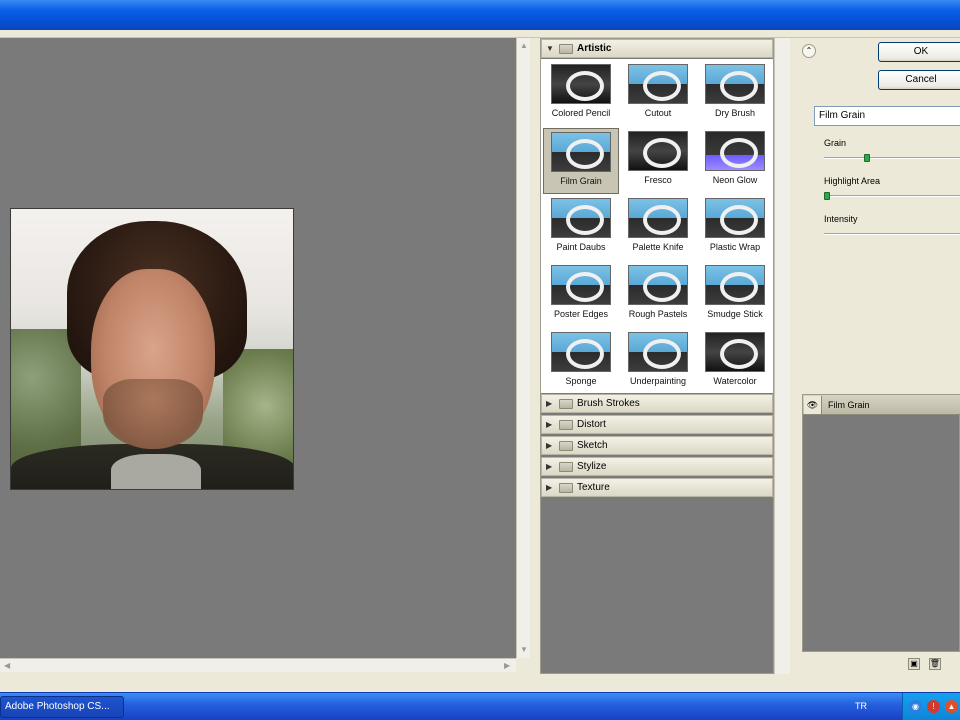 This screenshot has height=720, width=960. I want to click on filter-thumbnail: Poster Edges, so click(581, 295).